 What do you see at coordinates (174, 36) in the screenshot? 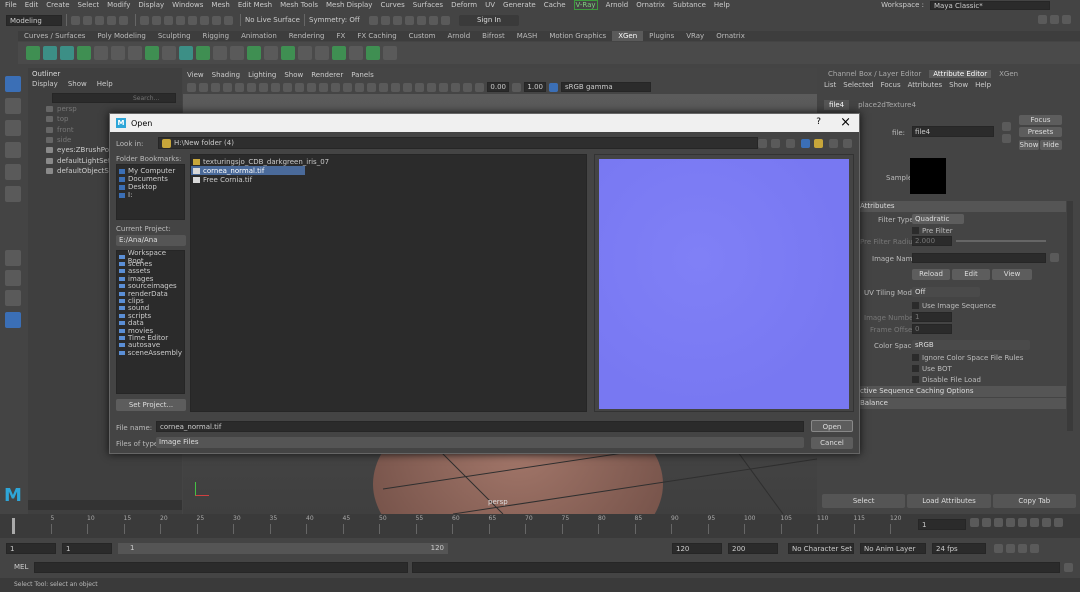
I see `shelf-tab-sculpting: Sculpting` at bounding box center [174, 36].